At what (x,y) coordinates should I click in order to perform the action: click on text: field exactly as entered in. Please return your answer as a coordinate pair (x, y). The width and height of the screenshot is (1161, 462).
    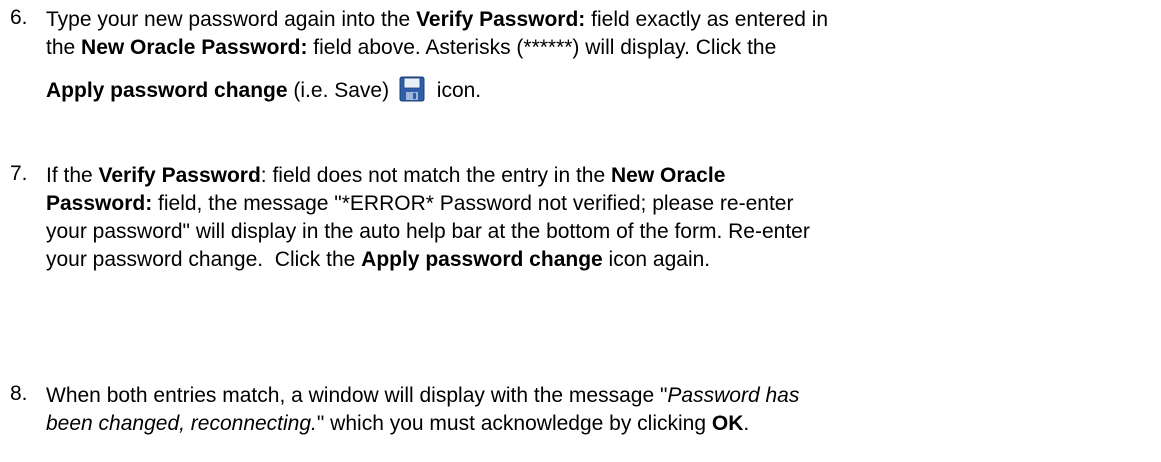
    Looking at the image, I should click on (707, 19).